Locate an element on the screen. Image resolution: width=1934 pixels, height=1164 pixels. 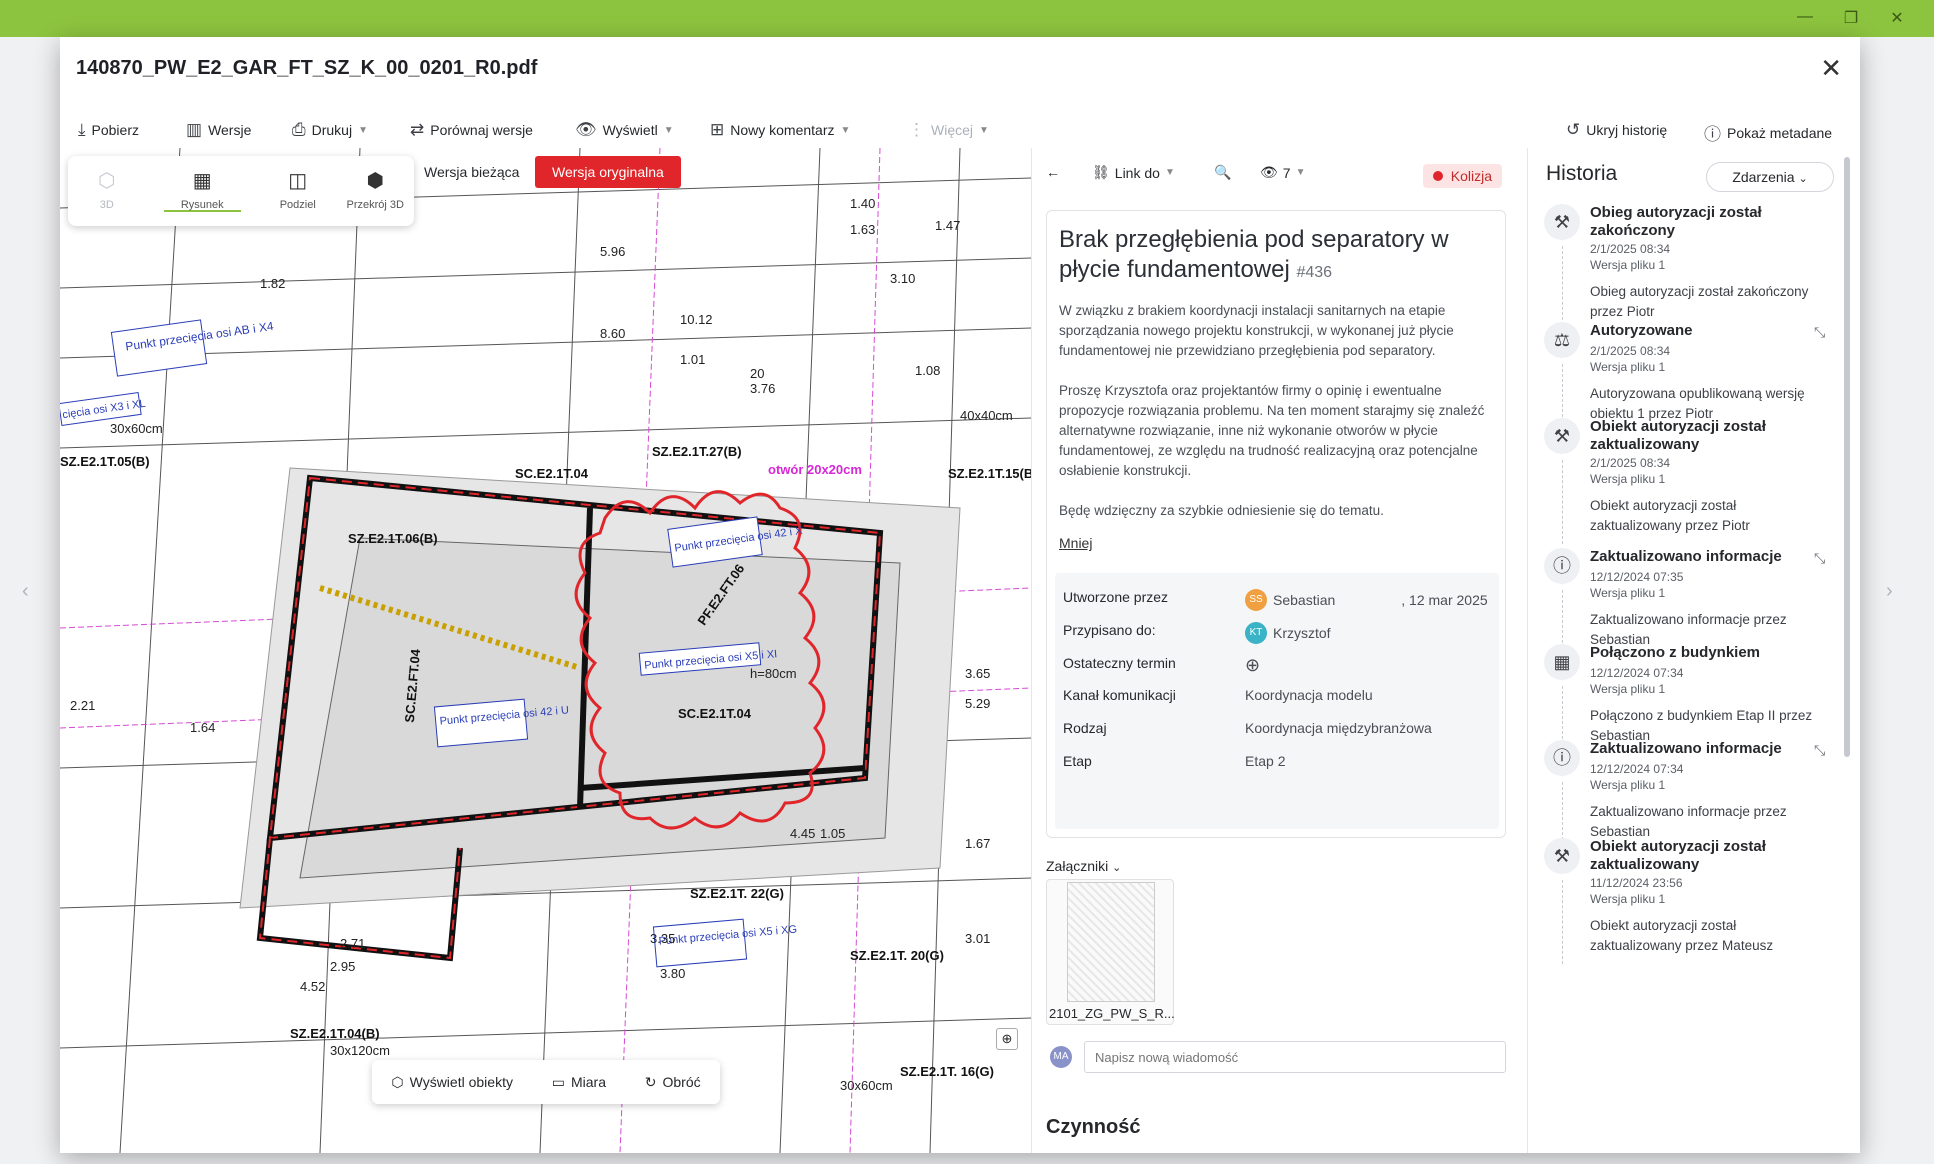
message-composer: MA is located at coordinates (1276, 1058).